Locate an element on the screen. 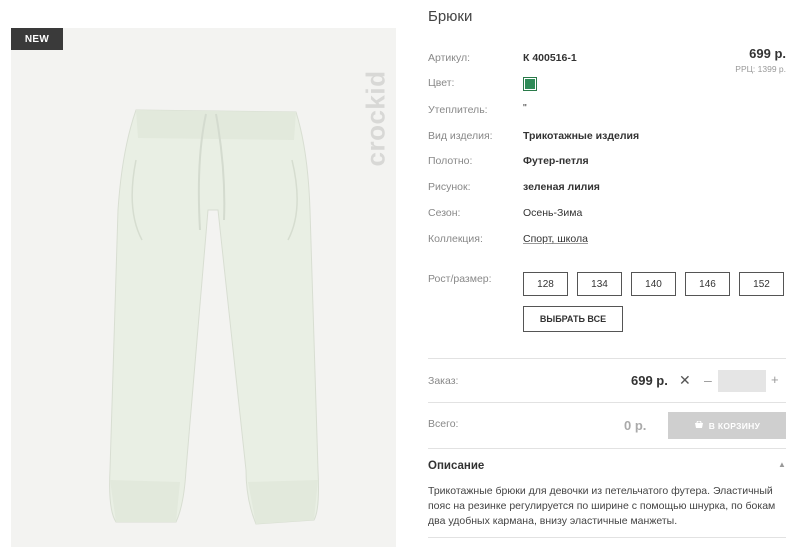  collection-label: Коллекция: is located at coordinates (455, 239).